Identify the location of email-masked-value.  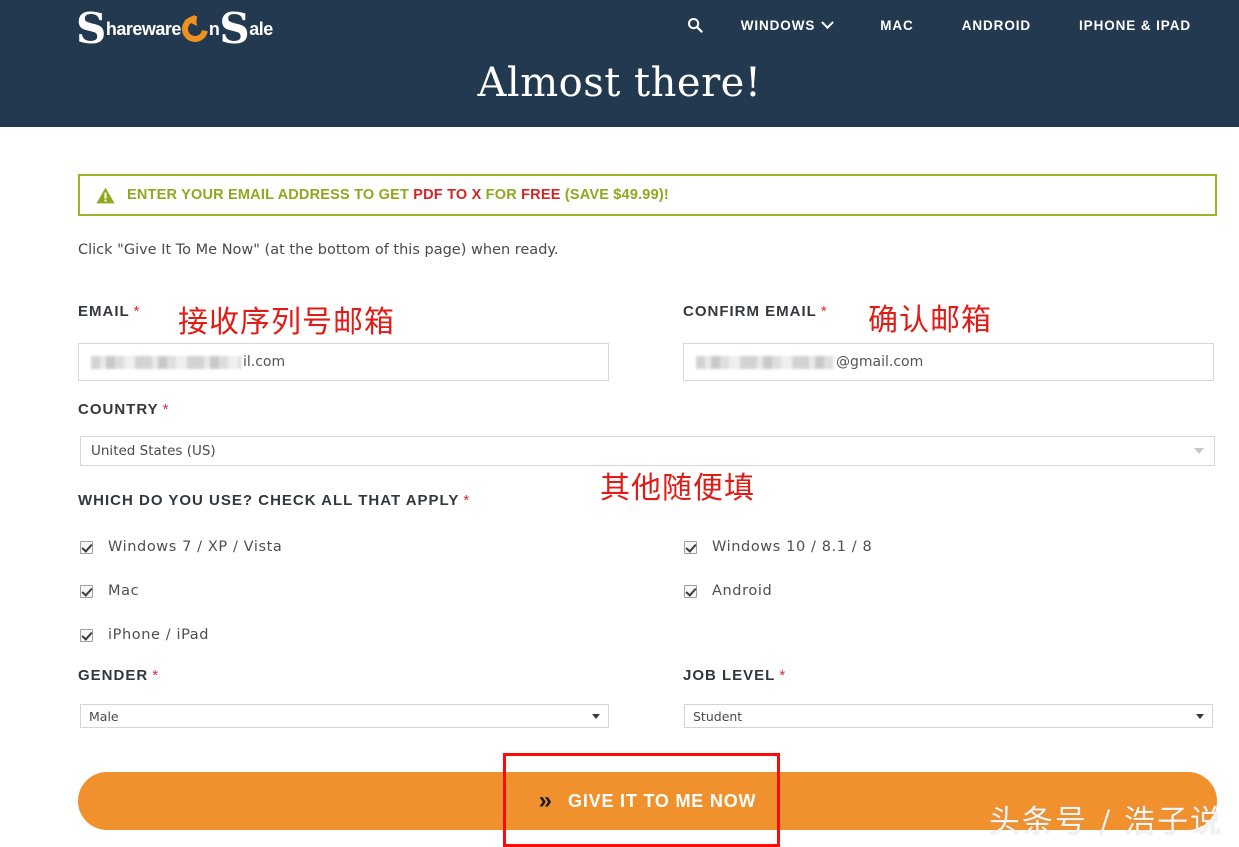
(166, 362).